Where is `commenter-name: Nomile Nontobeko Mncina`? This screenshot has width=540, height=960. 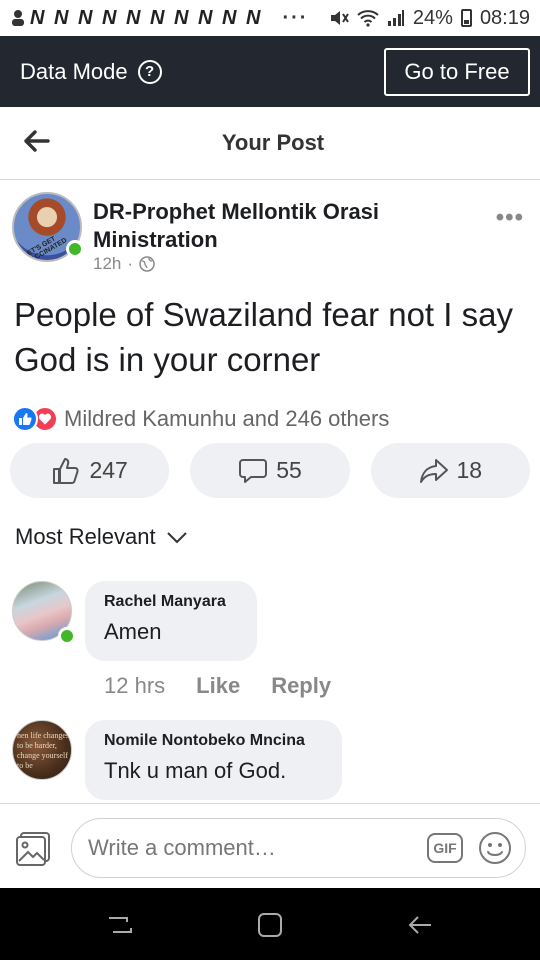
commenter-name: Nomile Nontobeko Mncina is located at coordinates (213, 741).